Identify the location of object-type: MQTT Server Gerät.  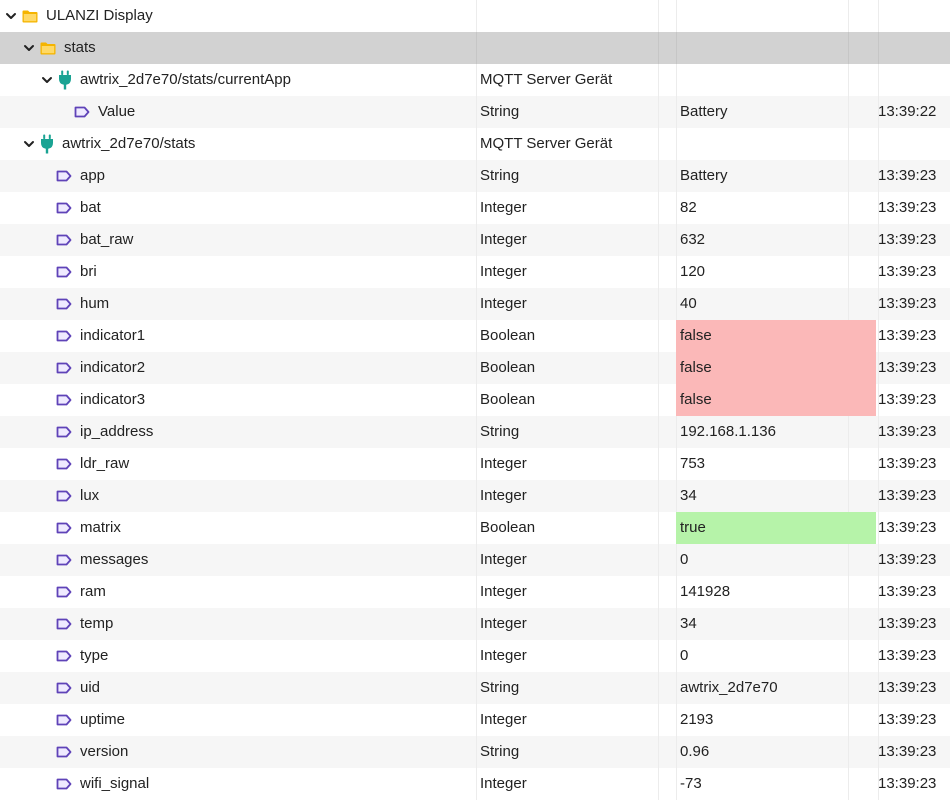
(546, 143).